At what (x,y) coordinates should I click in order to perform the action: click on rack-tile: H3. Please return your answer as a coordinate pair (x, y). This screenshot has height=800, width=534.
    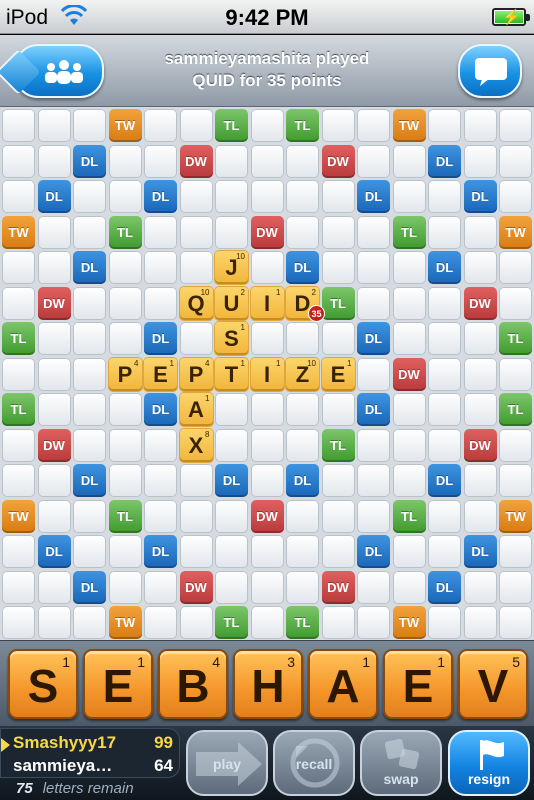
    Looking at the image, I should click on (268, 684).